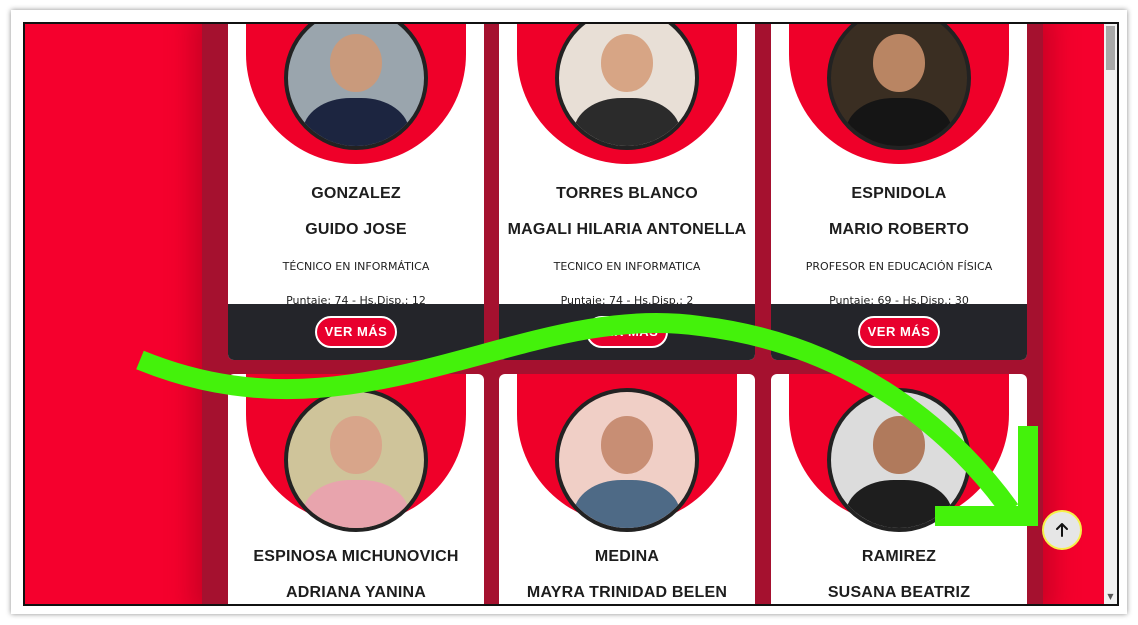  What do you see at coordinates (899, 266) in the screenshot?
I see `profession: PROFESOR EN EDUCACIÓN FÍSICA` at bounding box center [899, 266].